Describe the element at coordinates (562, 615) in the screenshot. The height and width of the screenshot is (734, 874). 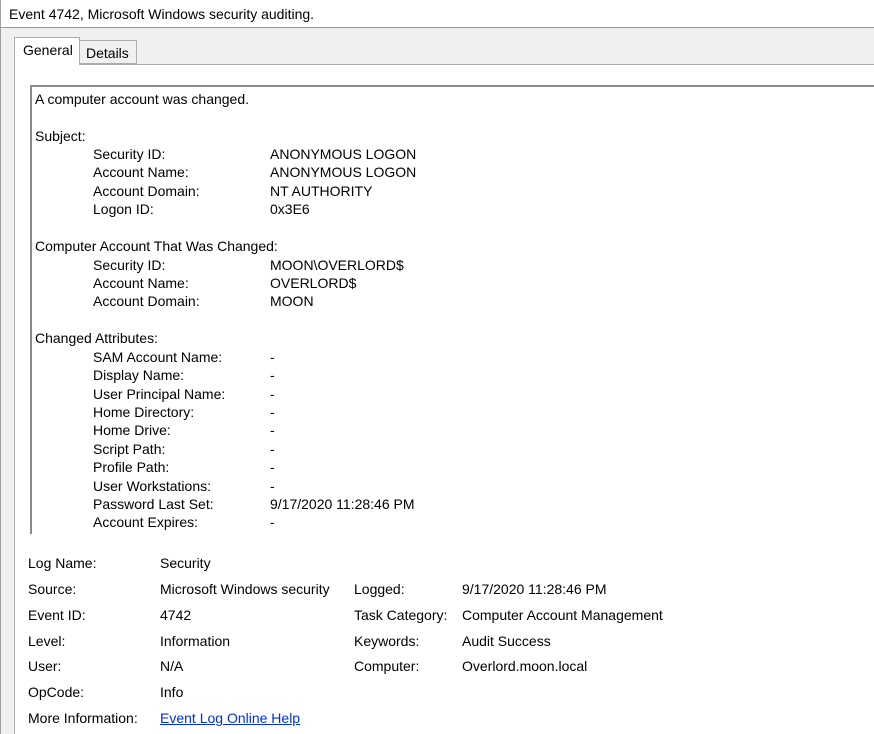
I see `task-category-value: Computer Account Management` at that location.